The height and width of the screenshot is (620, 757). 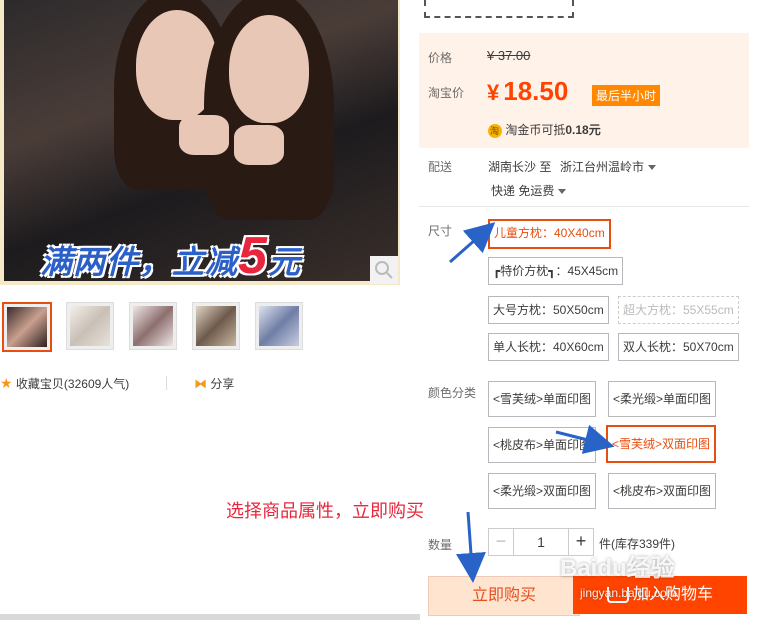 I want to click on arrow-to-buy, so click(x=470, y=547).